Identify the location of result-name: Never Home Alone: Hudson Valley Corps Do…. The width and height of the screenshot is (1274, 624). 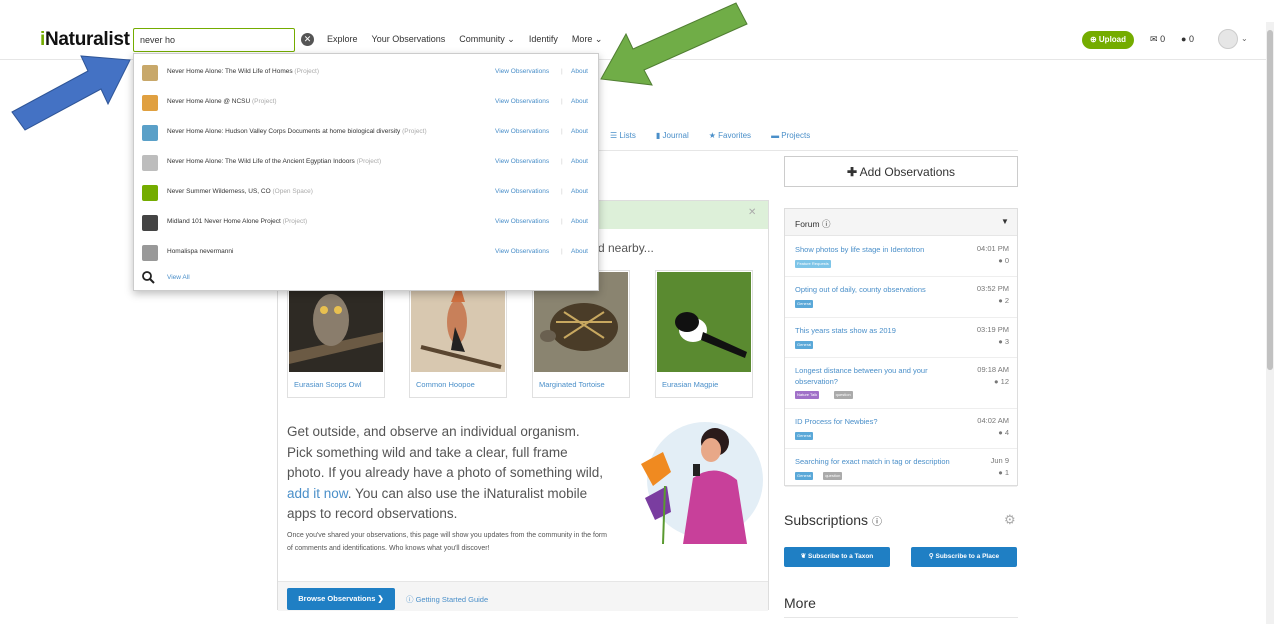
(297, 131).